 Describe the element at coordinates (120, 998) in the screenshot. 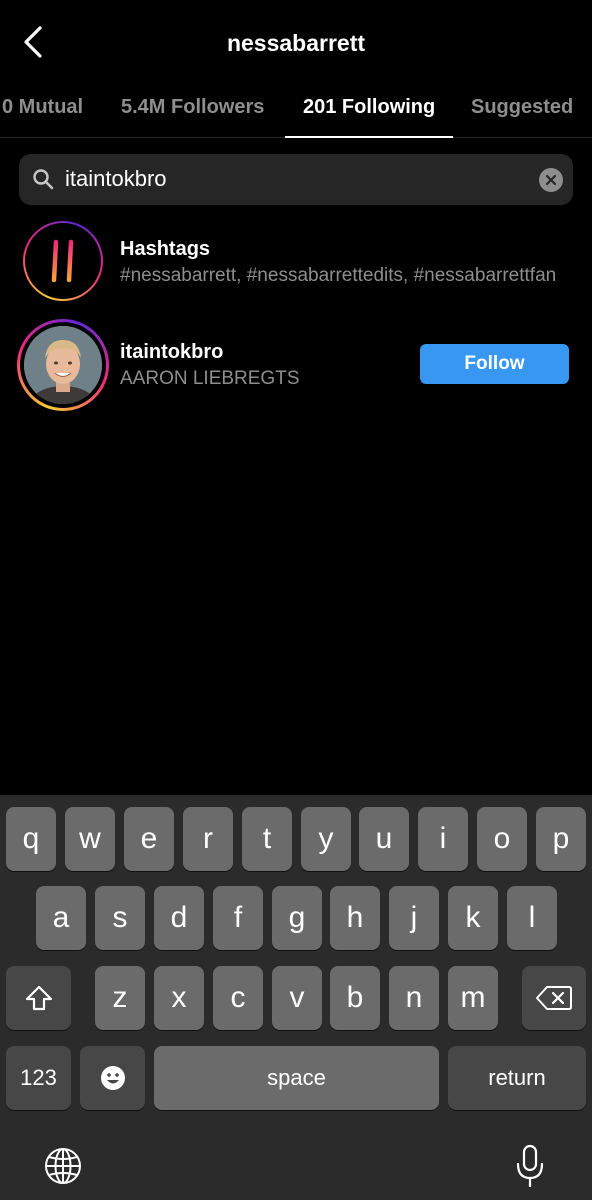

I see `key-z: z` at that location.